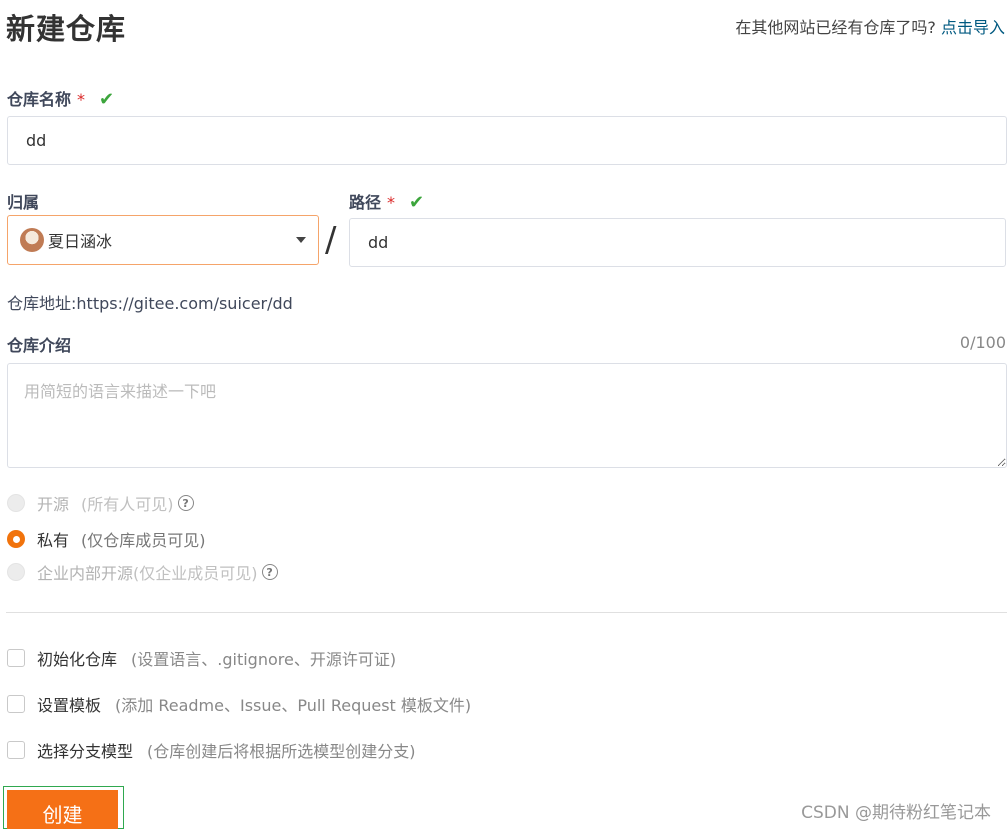 The height and width of the screenshot is (829, 1007). What do you see at coordinates (507, 415) in the screenshot?
I see `description-textarea` at bounding box center [507, 415].